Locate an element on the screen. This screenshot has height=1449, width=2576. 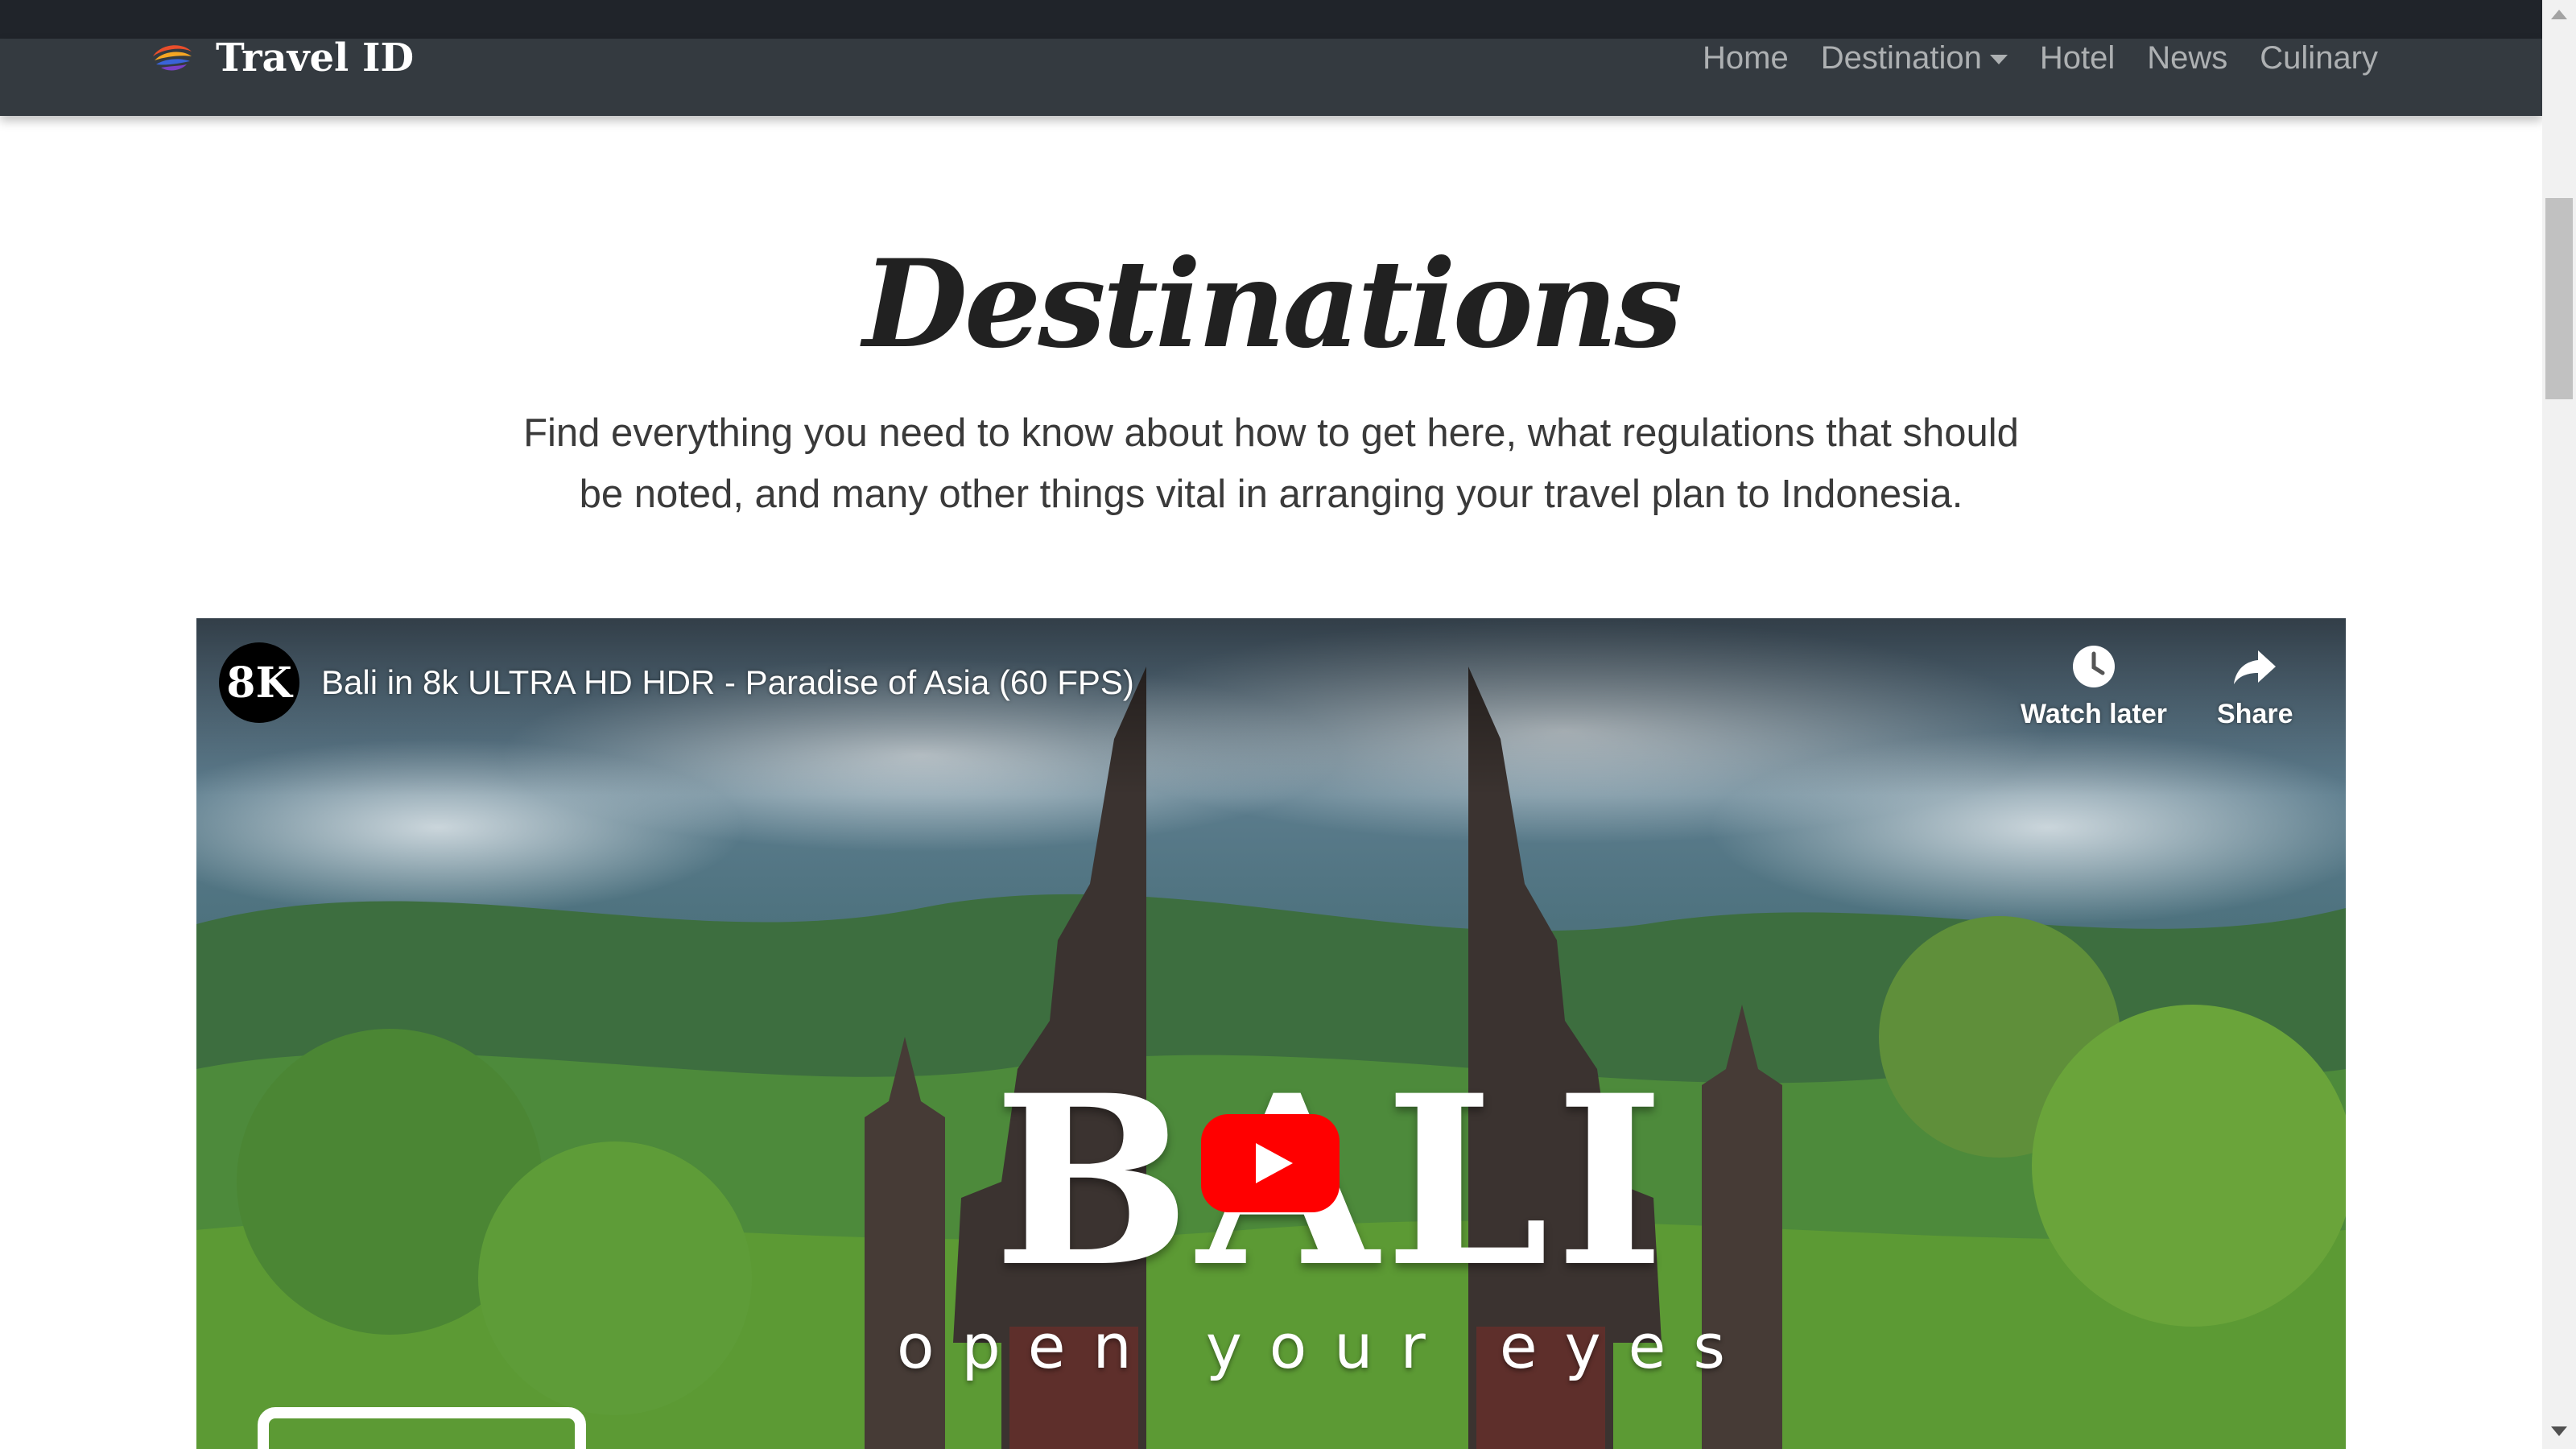
nav-link-news: News is located at coordinates (2187, 58).